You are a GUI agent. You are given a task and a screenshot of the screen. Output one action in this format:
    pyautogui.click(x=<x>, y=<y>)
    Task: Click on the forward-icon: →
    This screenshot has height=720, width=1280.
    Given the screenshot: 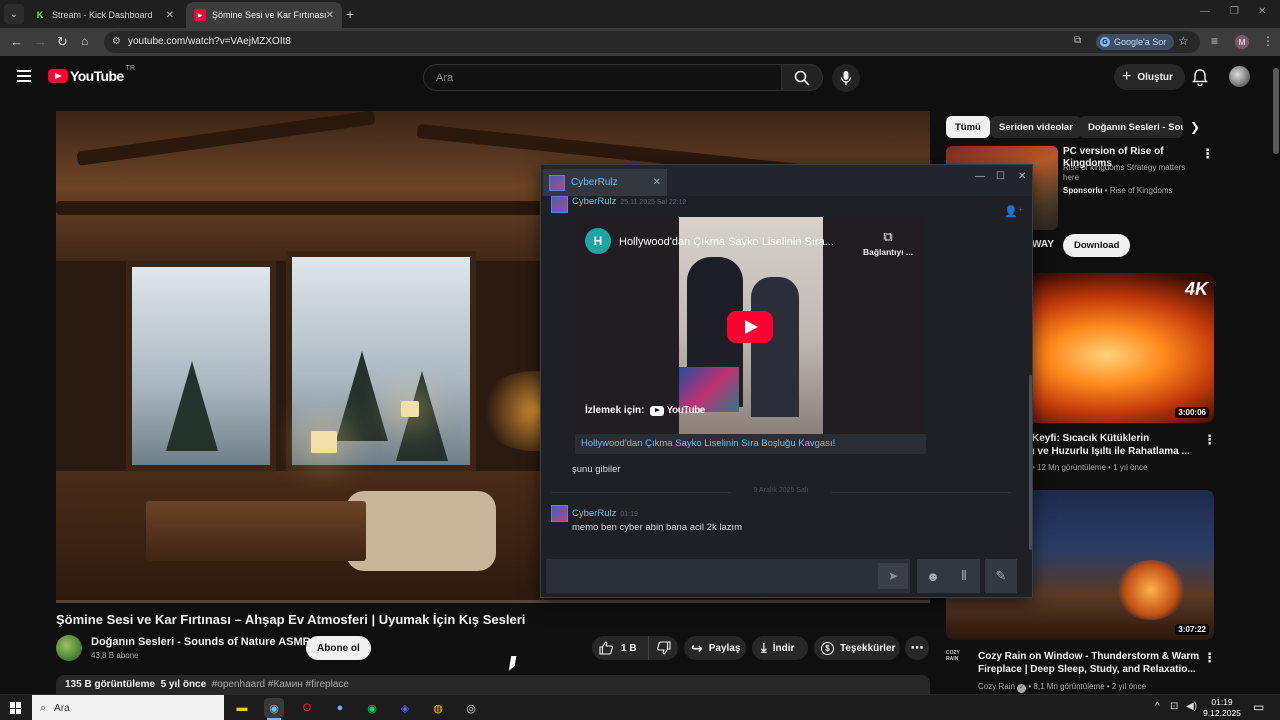 What is the action you would take?
    pyautogui.click(x=40, y=41)
    